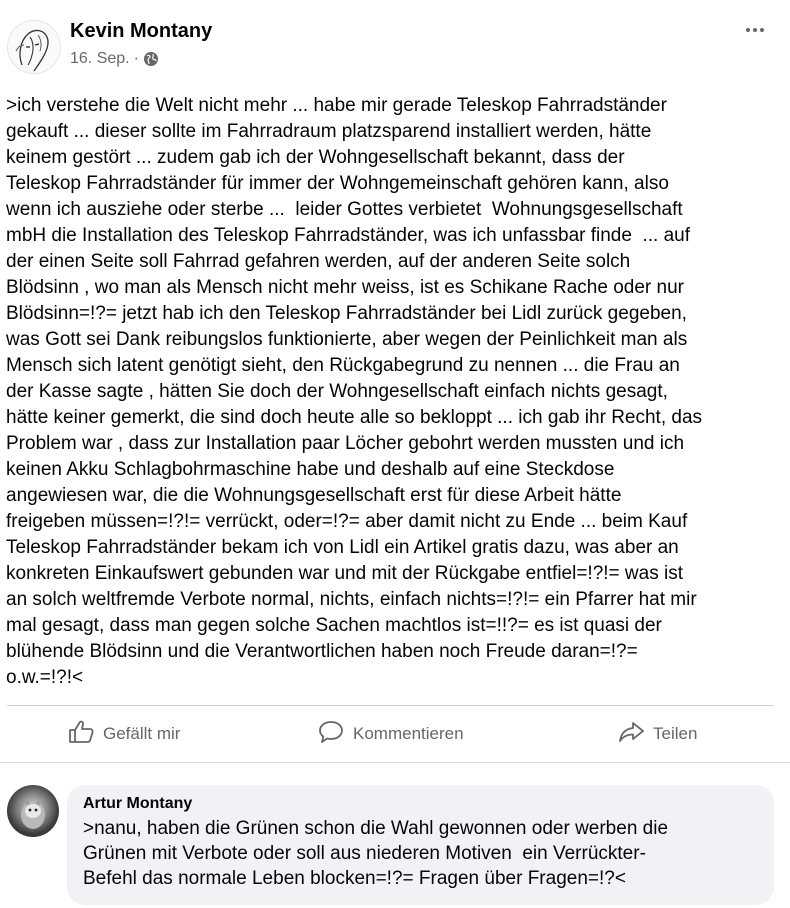  What do you see at coordinates (408, 733) in the screenshot?
I see `comment-label: Kommentieren` at bounding box center [408, 733].